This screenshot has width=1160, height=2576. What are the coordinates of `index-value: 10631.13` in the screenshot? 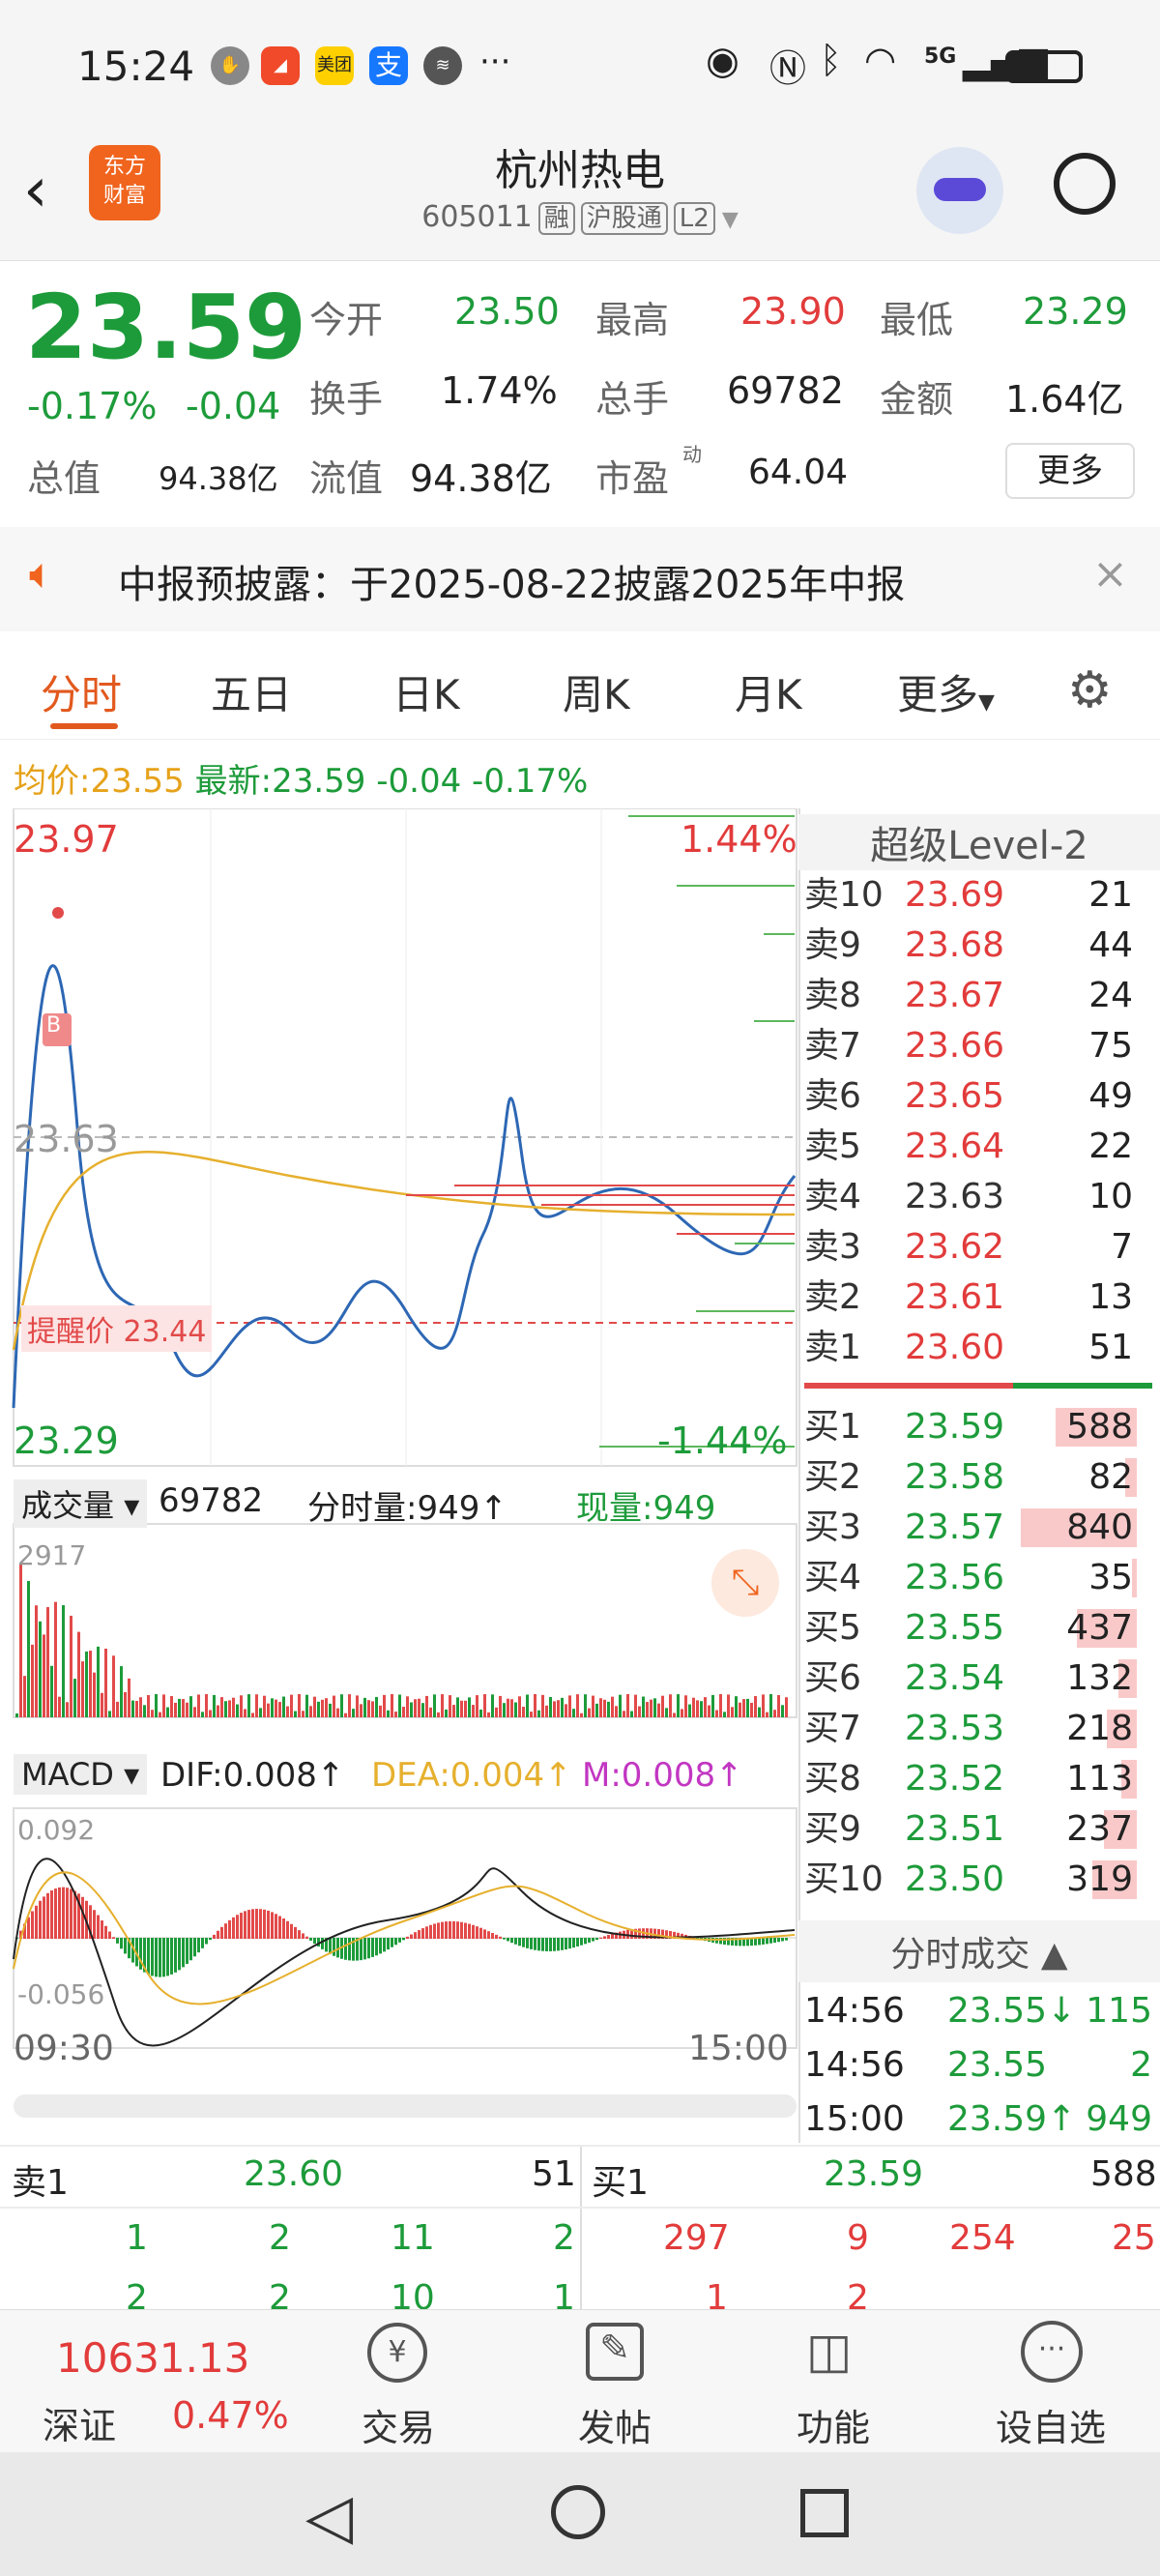 It's located at (152, 2358).